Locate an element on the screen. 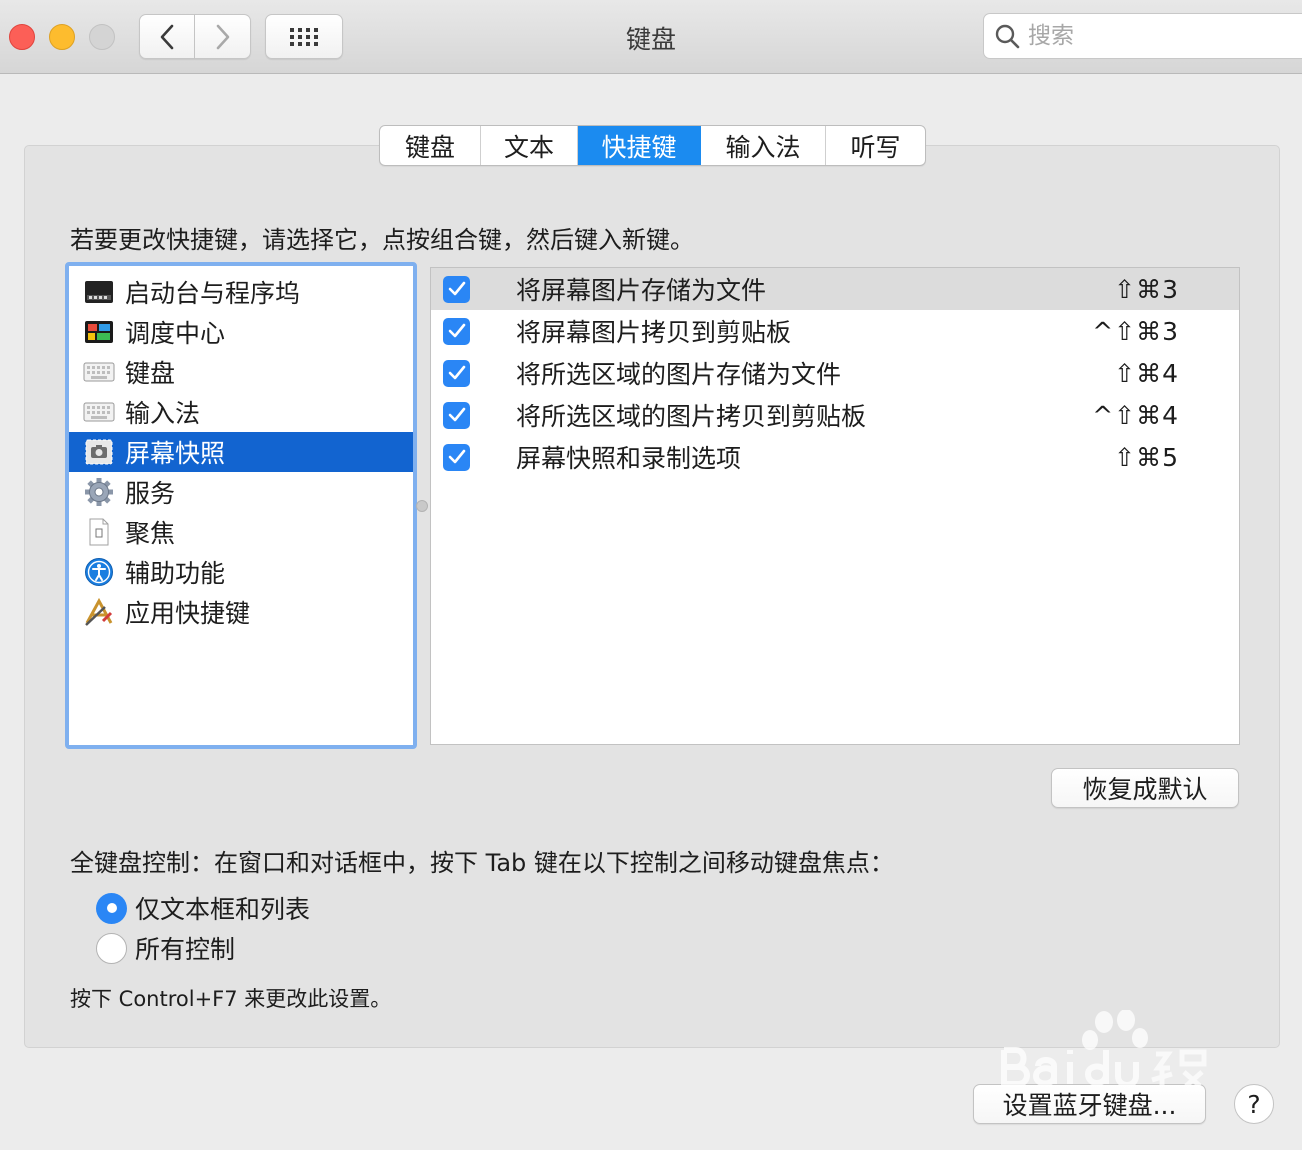  shortcut-row: 将所选区域的图片拷贝到剪贴板 ^⇧⌘4 is located at coordinates (835, 415).